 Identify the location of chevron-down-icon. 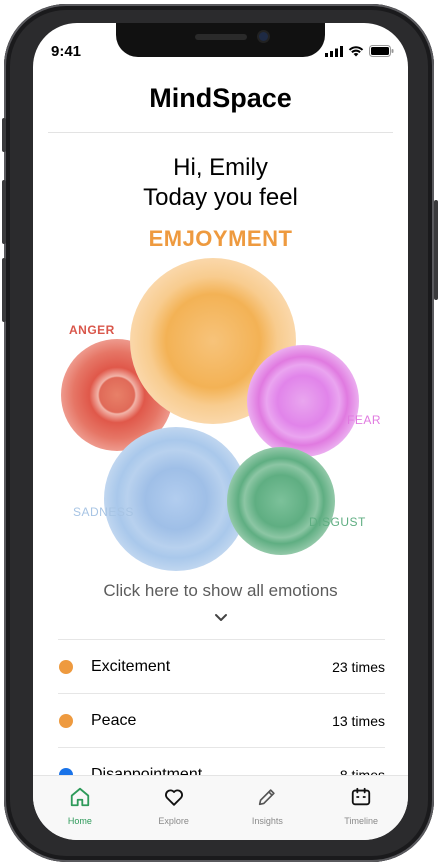
(221, 618).